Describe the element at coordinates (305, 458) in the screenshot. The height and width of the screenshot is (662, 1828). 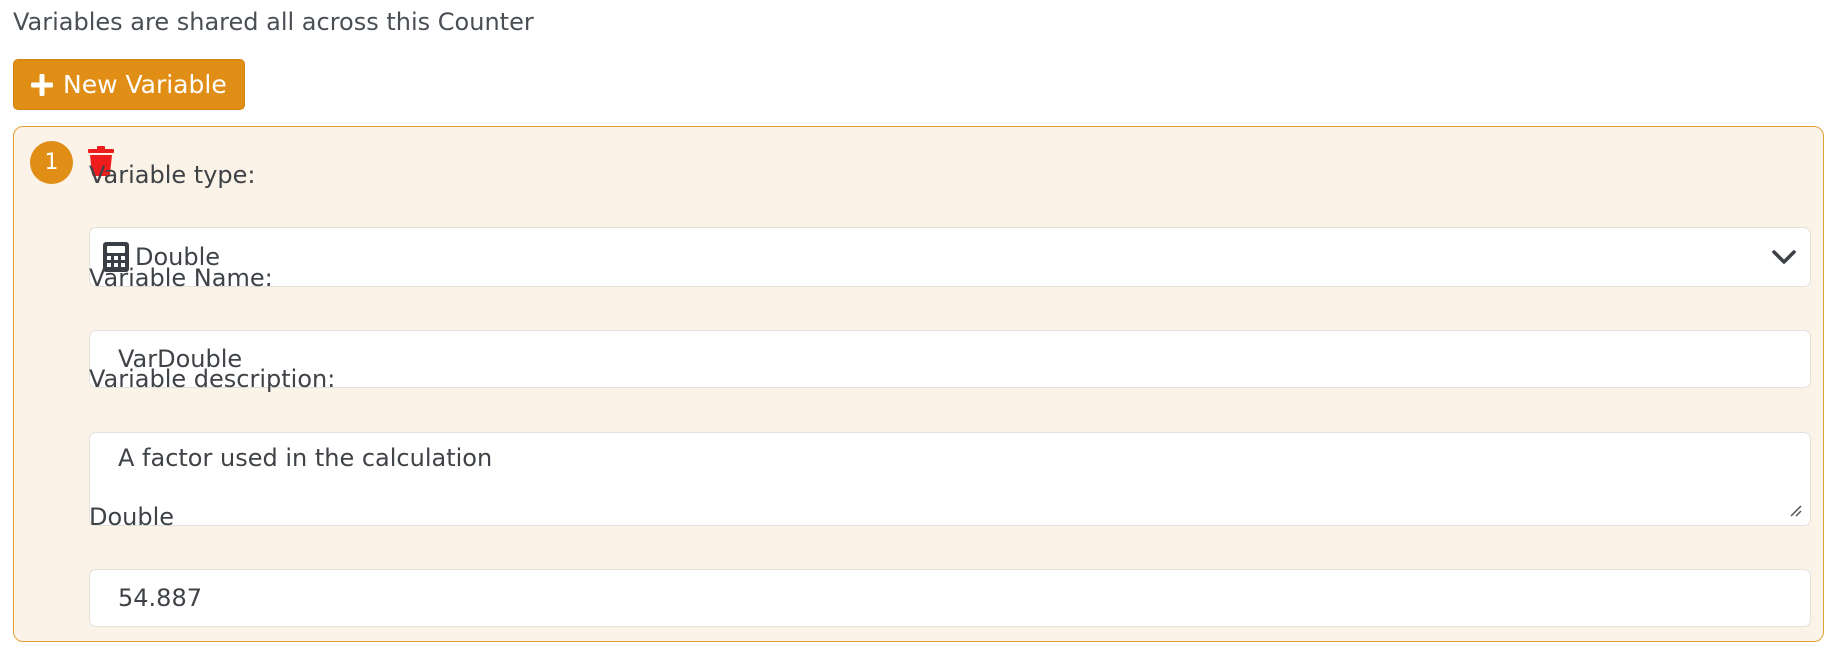
I see `variable-description-value: A factor used in the calculation` at that location.